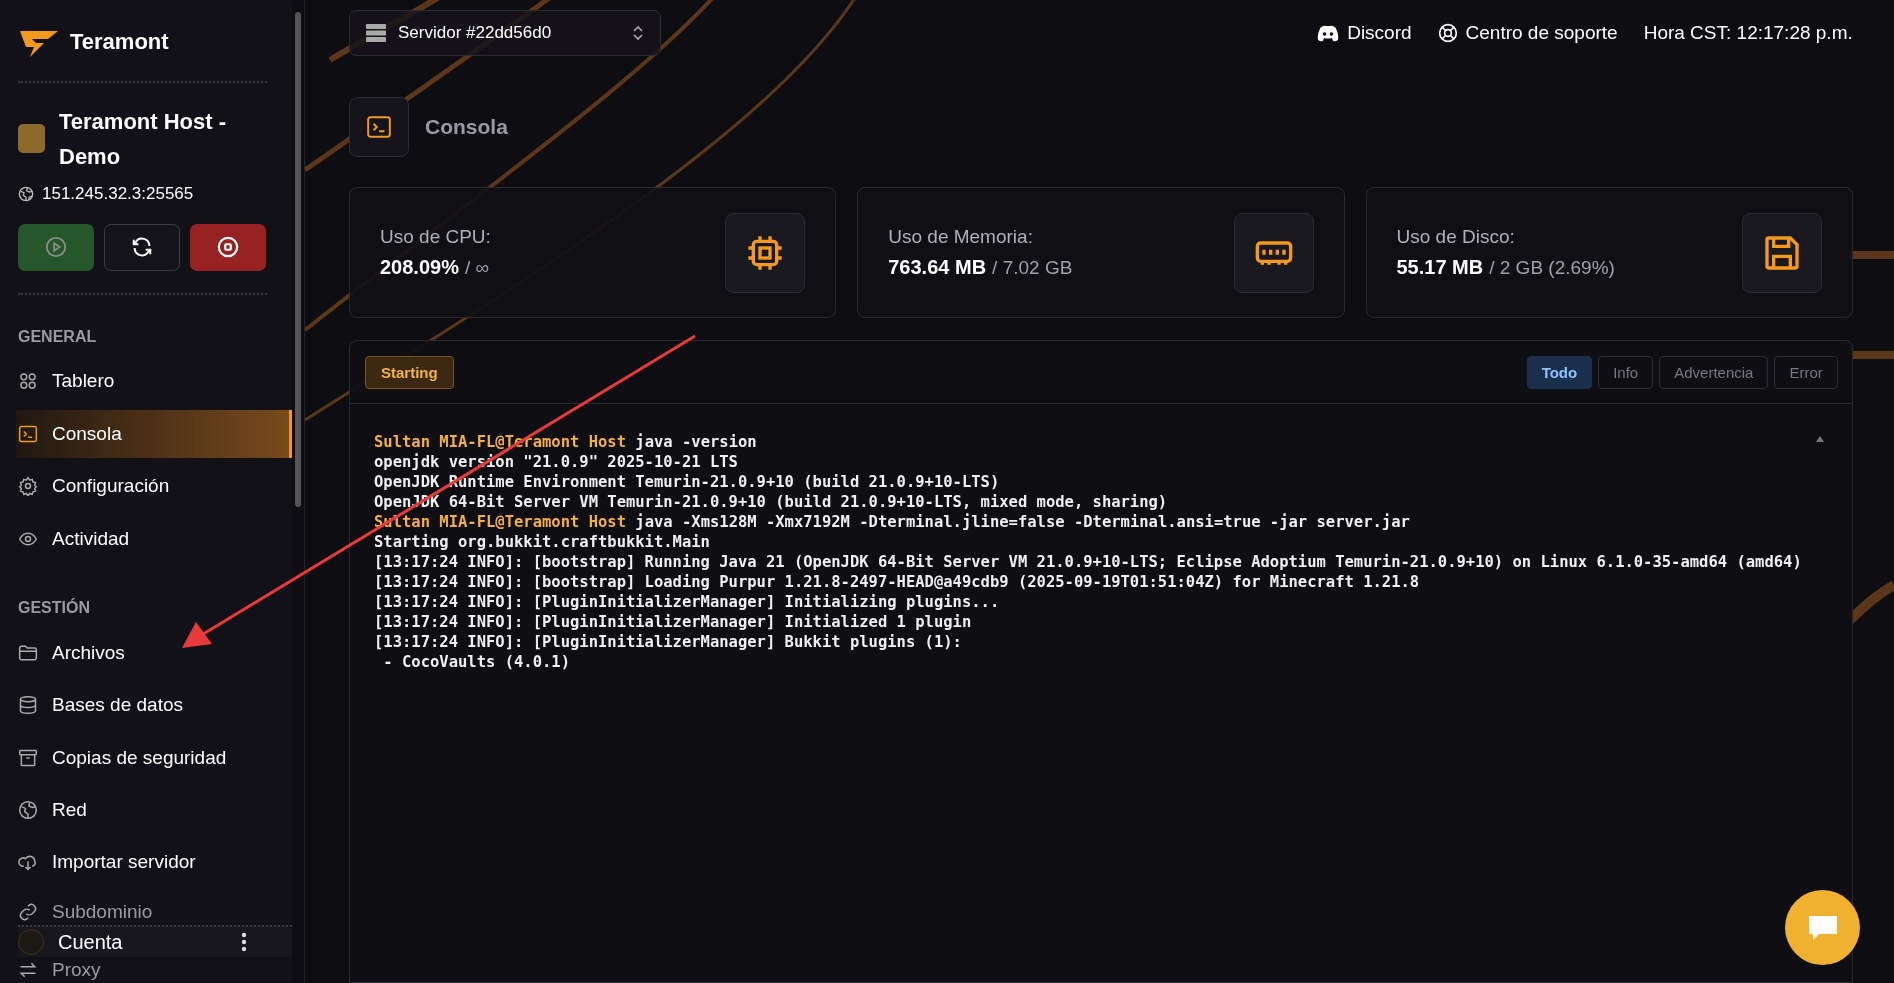 The image size is (1894, 983). Describe the element at coordinates (155, 757) in the screenshot. I see `nav-item: Copias de seguridad` at that location.